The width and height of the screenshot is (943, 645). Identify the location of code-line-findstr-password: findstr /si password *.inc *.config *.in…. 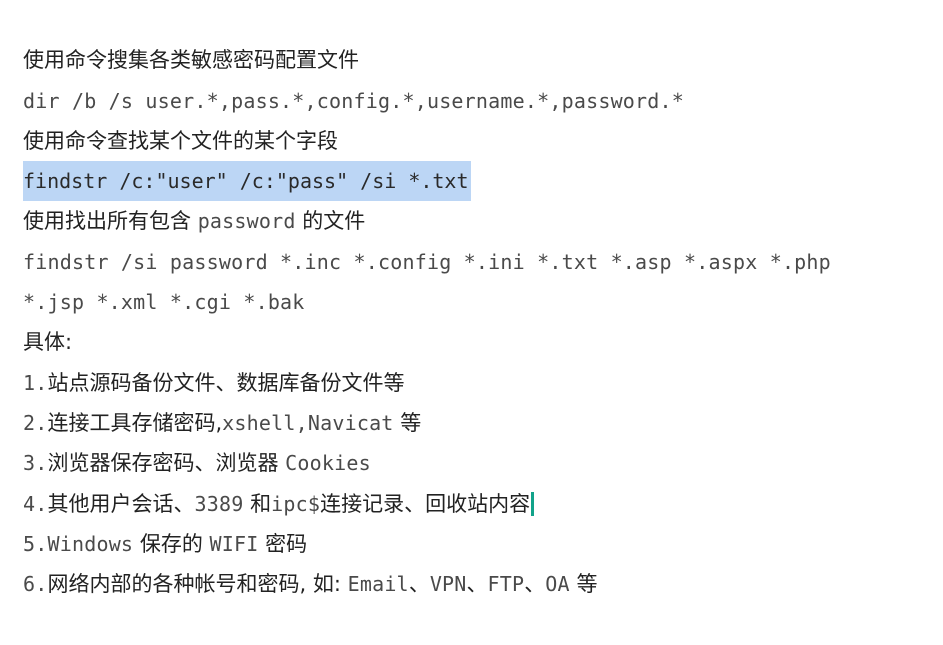
(471, 237).